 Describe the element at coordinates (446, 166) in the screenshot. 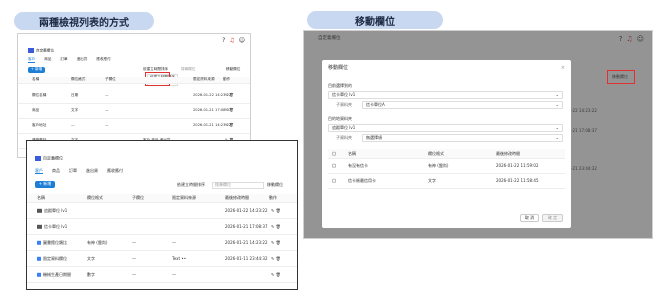

I see `dialog-table-row: 有沒有信卡 有神 (盤尚) 2026-01-22 11:59:02` at that location.